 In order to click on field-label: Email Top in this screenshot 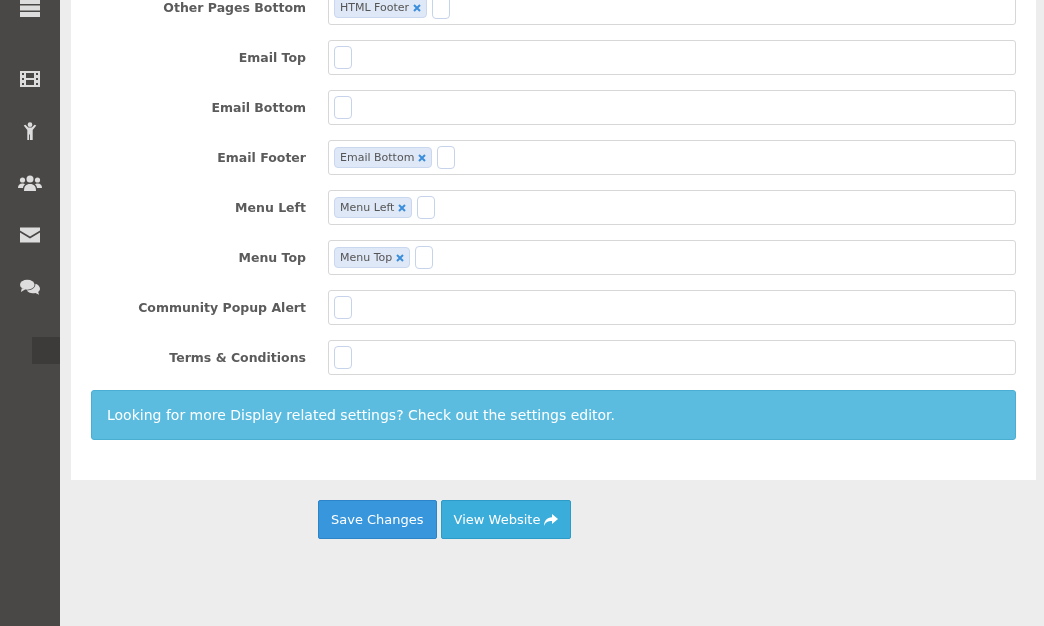, I will do `click(272, 57)`.